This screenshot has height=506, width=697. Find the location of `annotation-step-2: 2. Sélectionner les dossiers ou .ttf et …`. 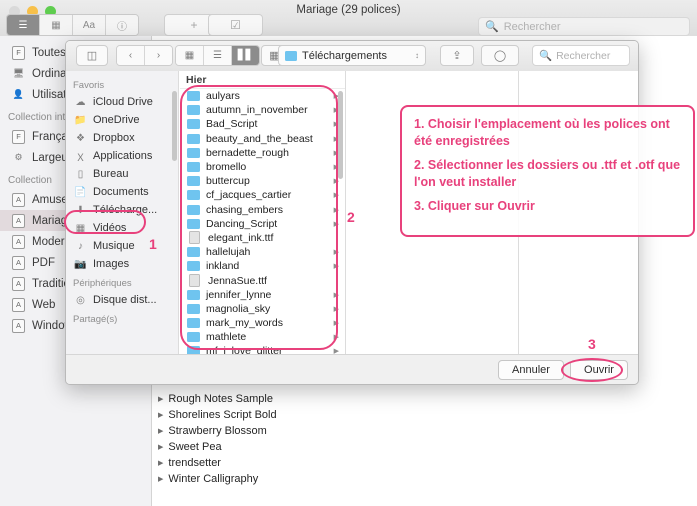

annotation-step-2: 2. Sélectionner les dossiers ou .ttf et … is located at coordinates (547, 173).